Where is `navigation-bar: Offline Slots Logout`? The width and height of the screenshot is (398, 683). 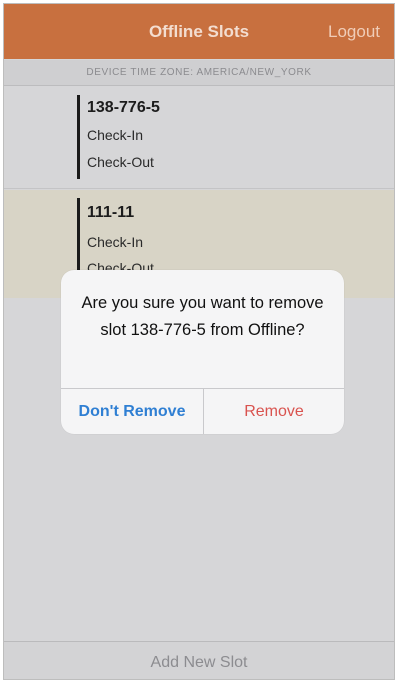
navigation-bar: Offline Slots Logout is located at coordinates (199, 31).